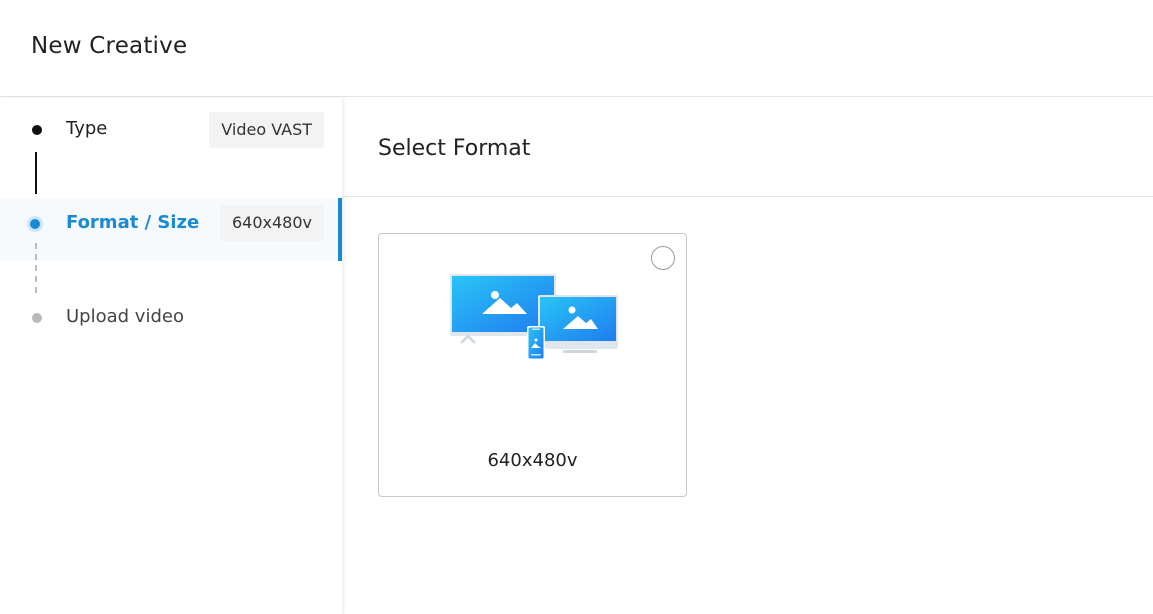 This screenshot has width=1153, height=614. What do you see at coordinates (747, 196) in the screenshot?
I see `section-divider` at bounding box center [747, 196].